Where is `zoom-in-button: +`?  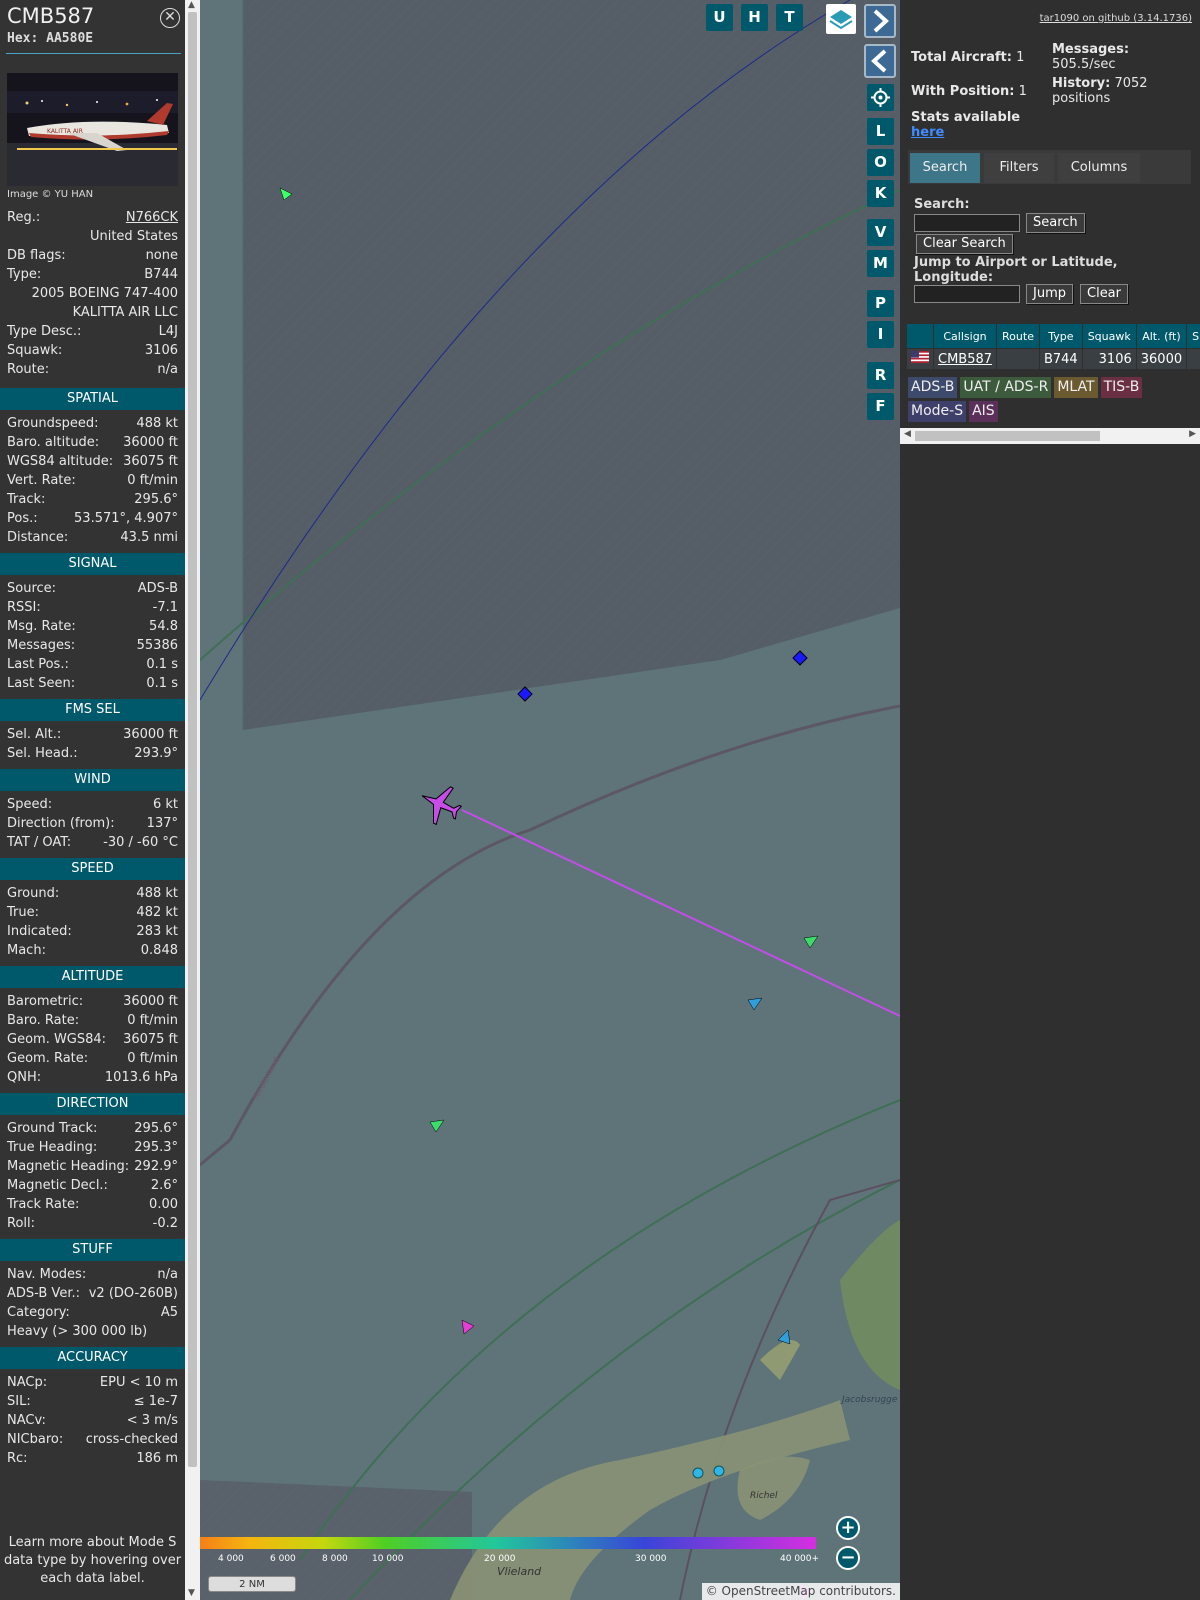
zoom-in-button: + is located at coordinates (848, 1528).